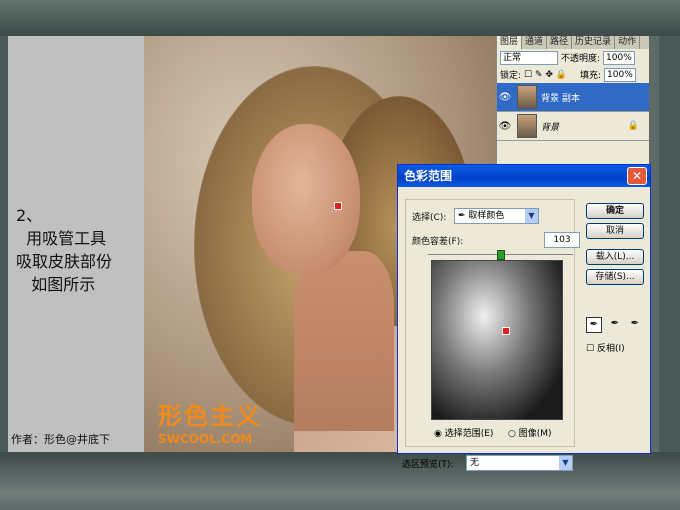 The image size is (680, 510). What do you see at coordinates (512, 57) in the screenshot?
I see `blend-mode-value: 正常` at bounding box center [512, 57].